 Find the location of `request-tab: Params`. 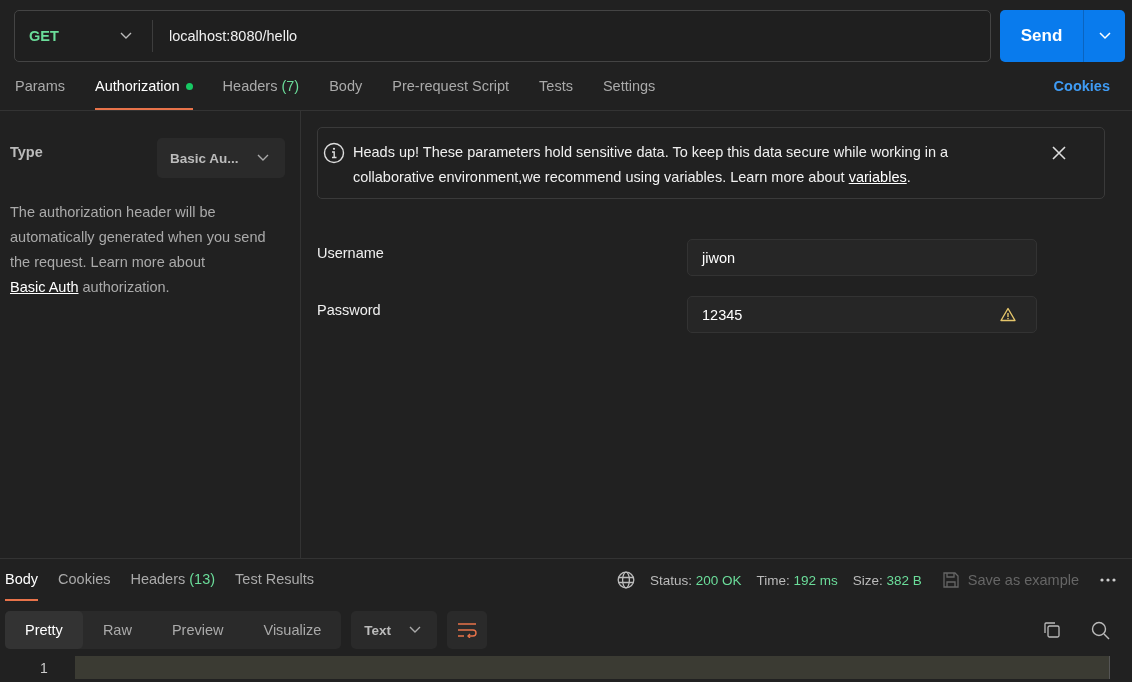

request-tab: Params is located at coordinates (40, 86).